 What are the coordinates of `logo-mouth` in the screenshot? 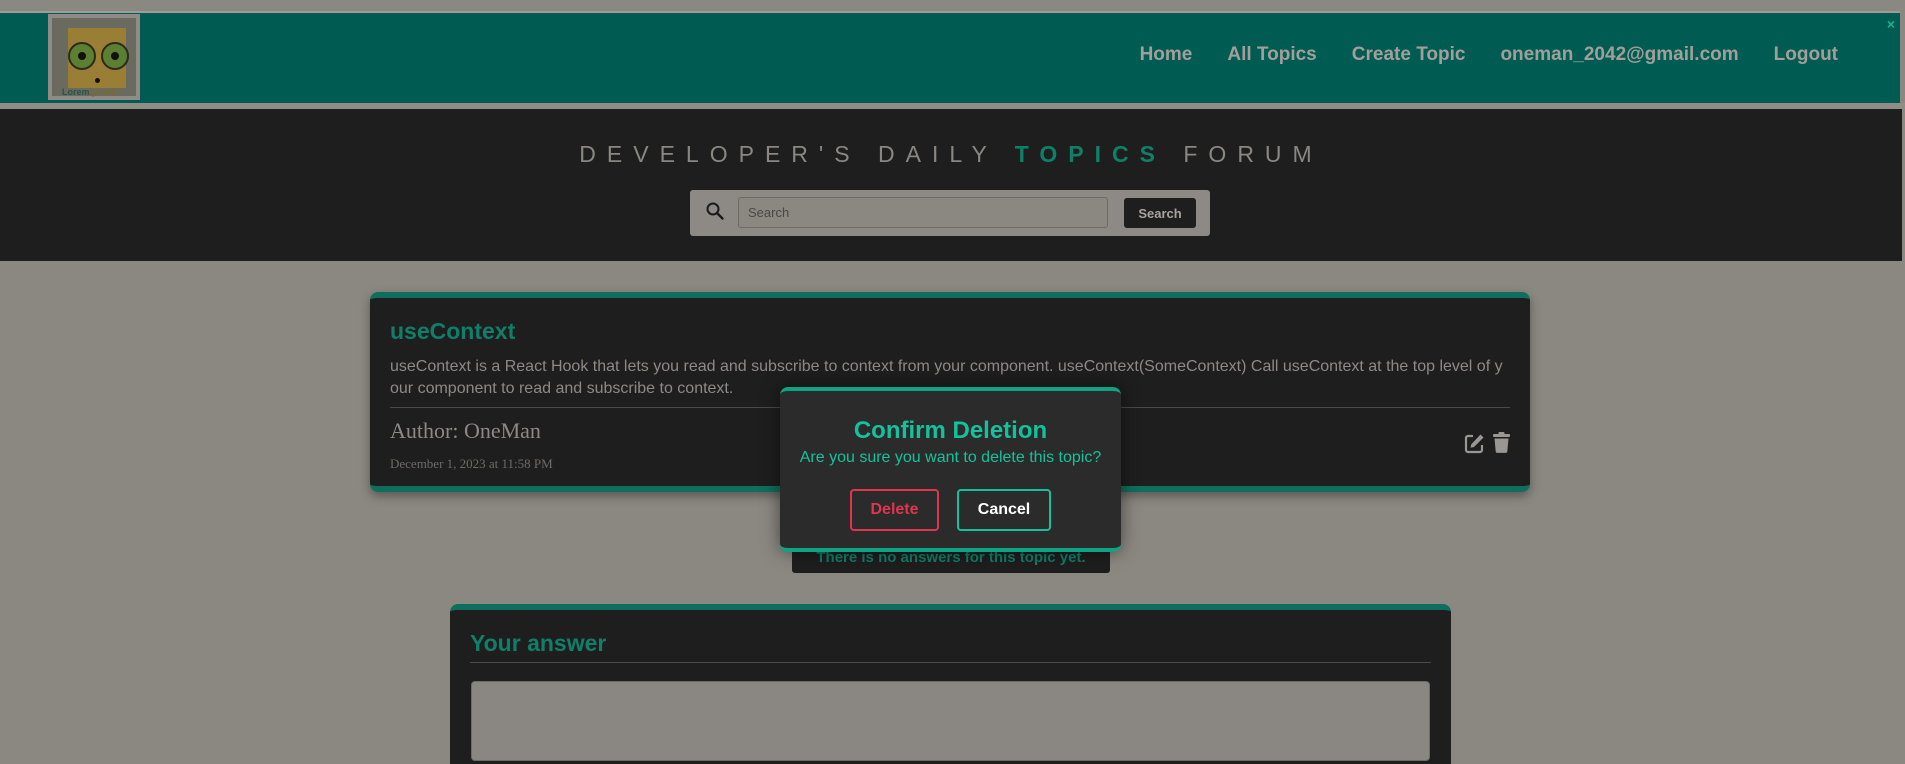 It's located at (97, 80).